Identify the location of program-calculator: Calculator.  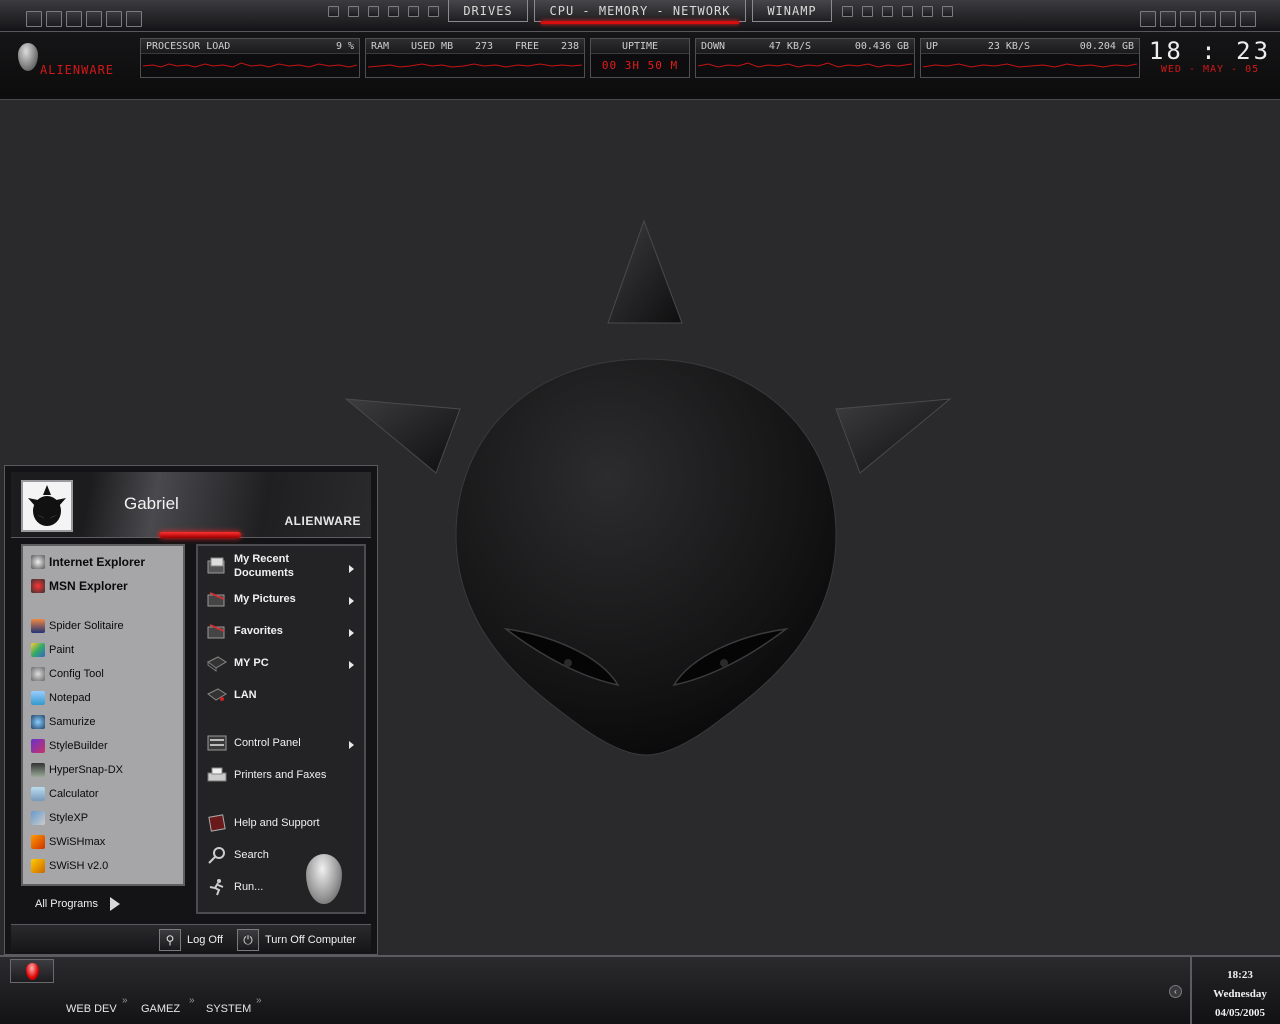
(65, 794).